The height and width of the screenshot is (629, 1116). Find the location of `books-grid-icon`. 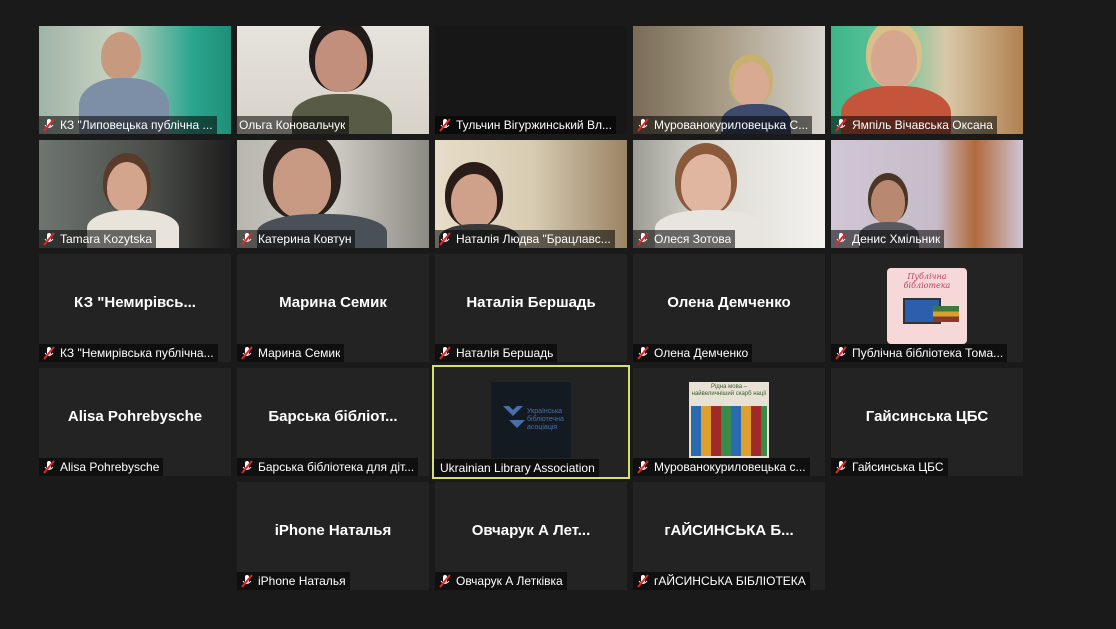

books-grid-icon is located at coordinates (729, 431).